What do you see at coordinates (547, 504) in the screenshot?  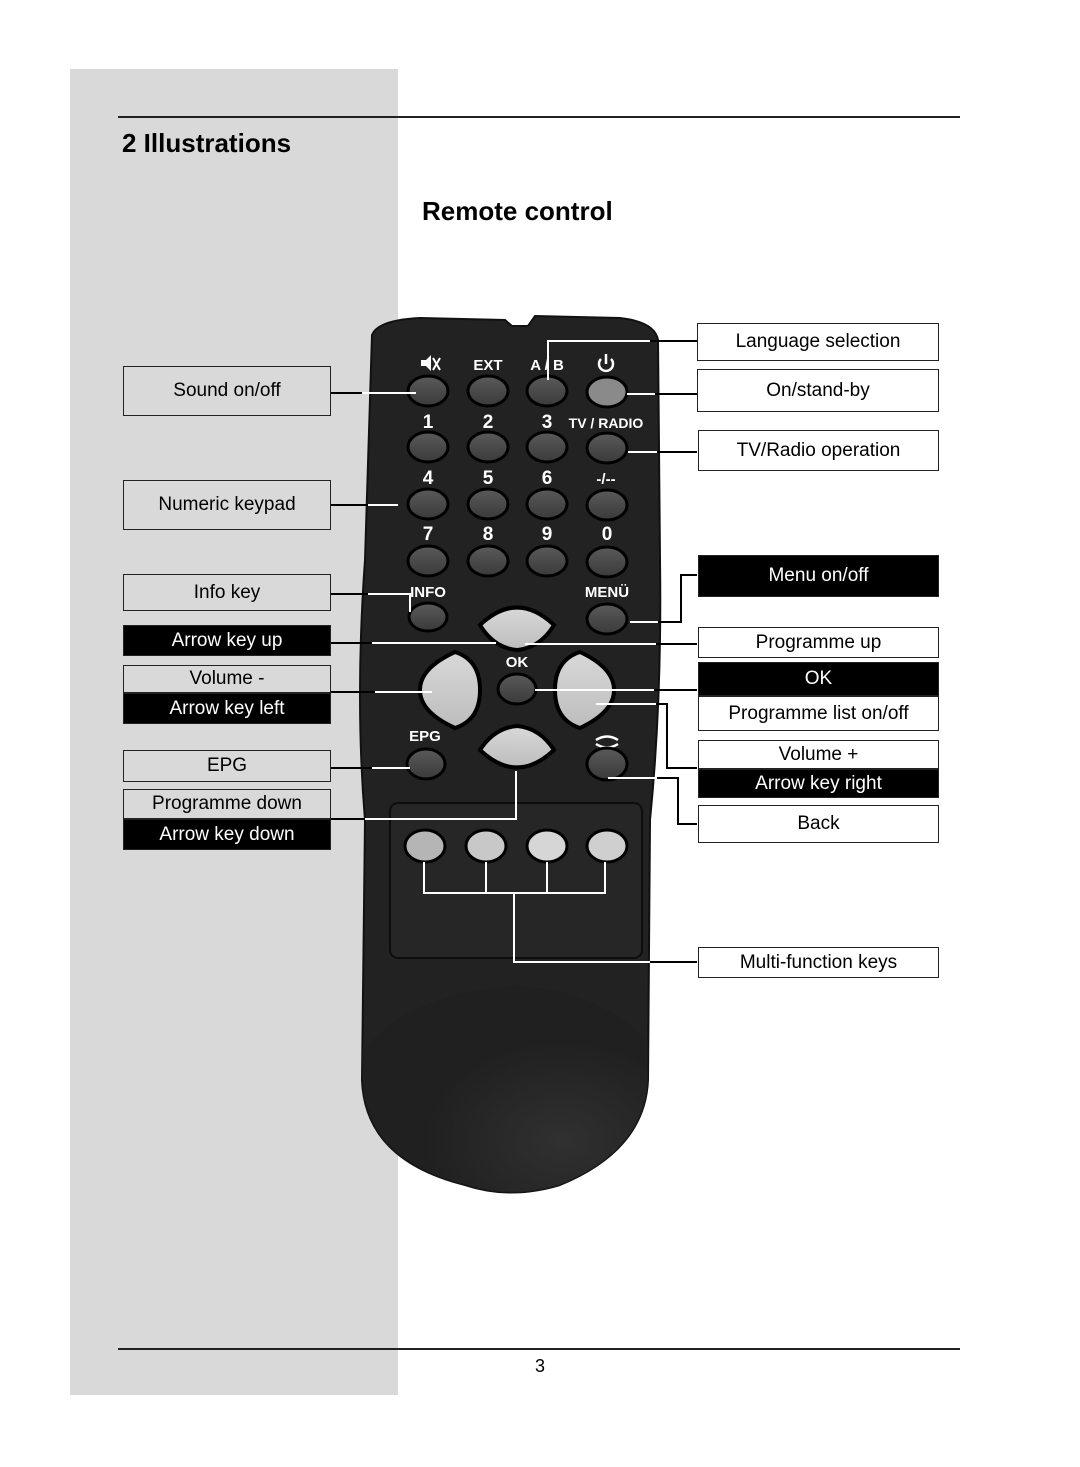 I see `digit-6-button` at bounding box center [547, 504].